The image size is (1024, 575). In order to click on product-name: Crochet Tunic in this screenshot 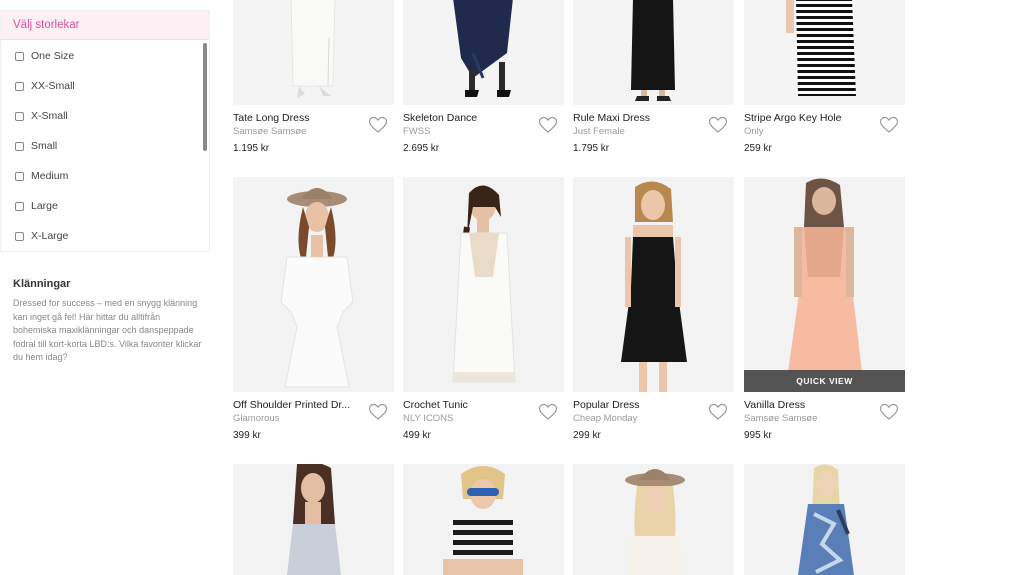, I will do `click(464, 405)`.